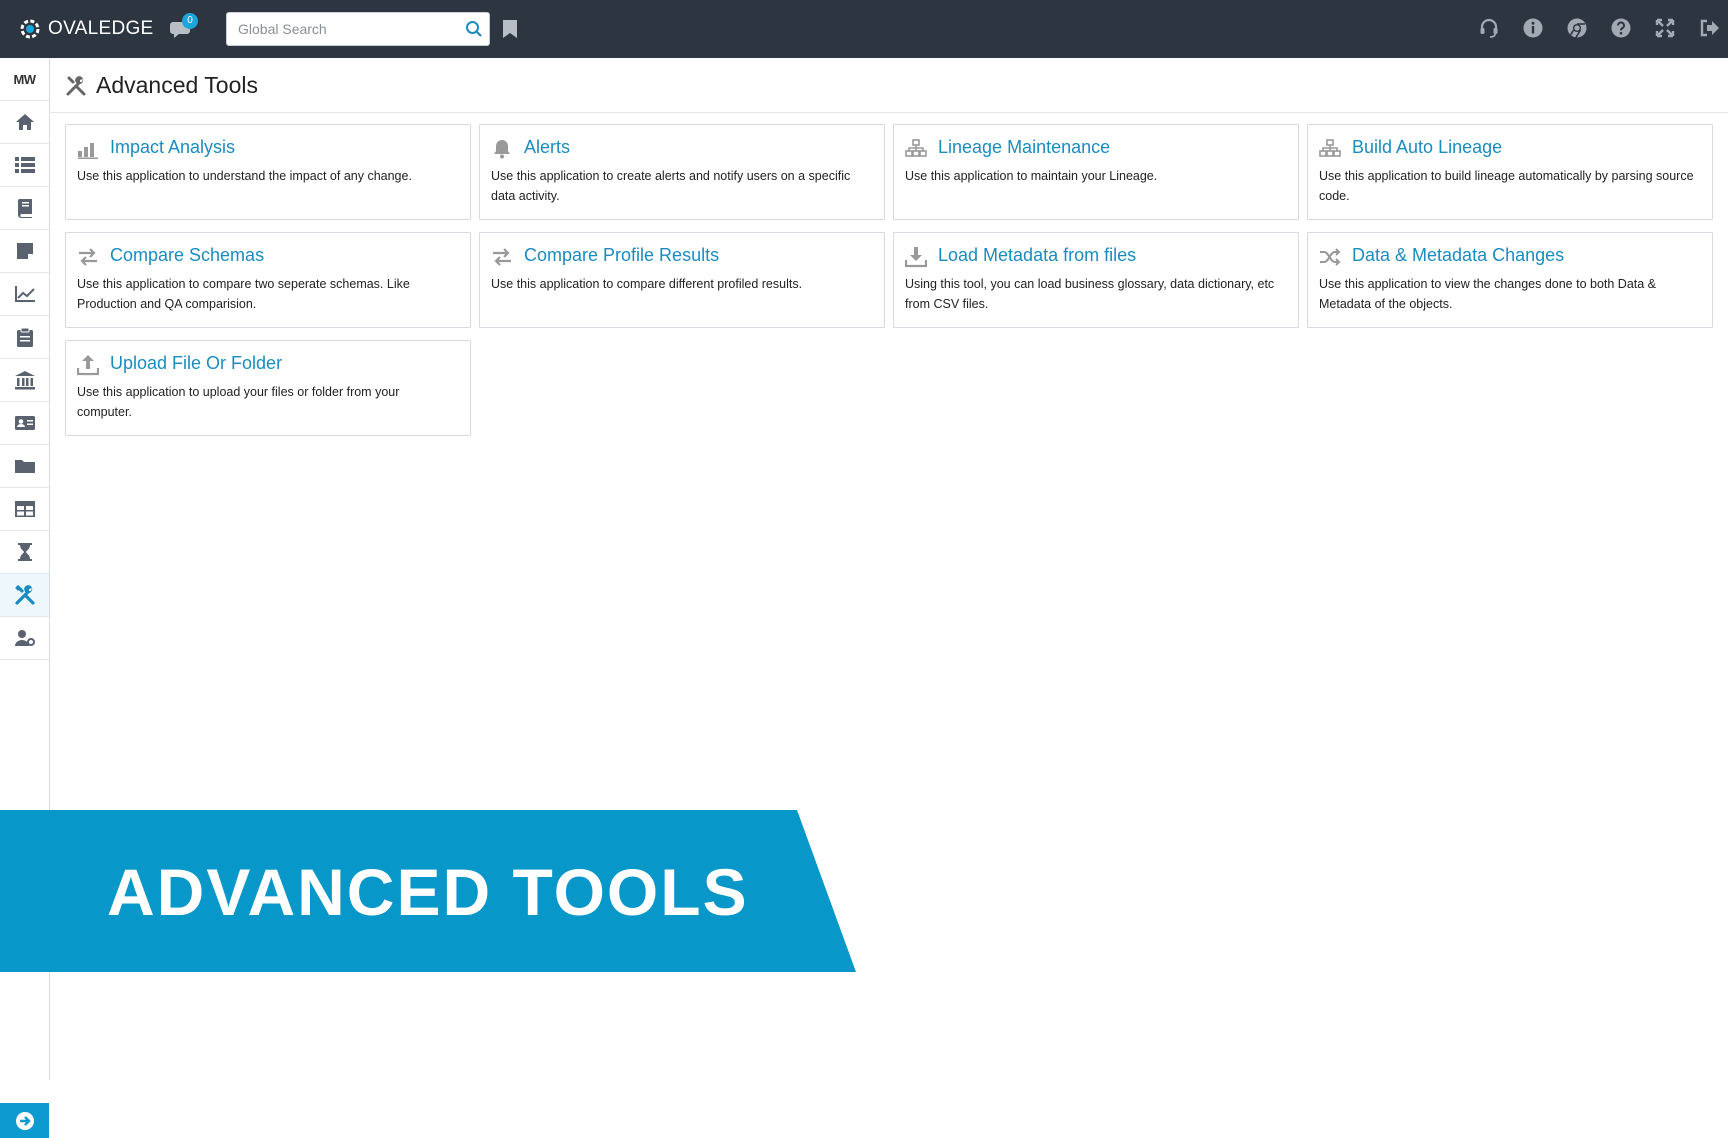 The width and height of the screenshot is (1728, 1138). What do you see at coordinates (88, 151) in the screenshot?
I see `bar-chart-icon` at bounding box center [88, 151].